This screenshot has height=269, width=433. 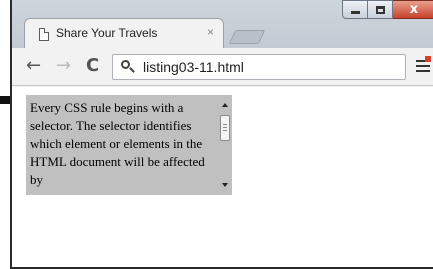 I want to click on minimize-button, so click(x=355, y=9).